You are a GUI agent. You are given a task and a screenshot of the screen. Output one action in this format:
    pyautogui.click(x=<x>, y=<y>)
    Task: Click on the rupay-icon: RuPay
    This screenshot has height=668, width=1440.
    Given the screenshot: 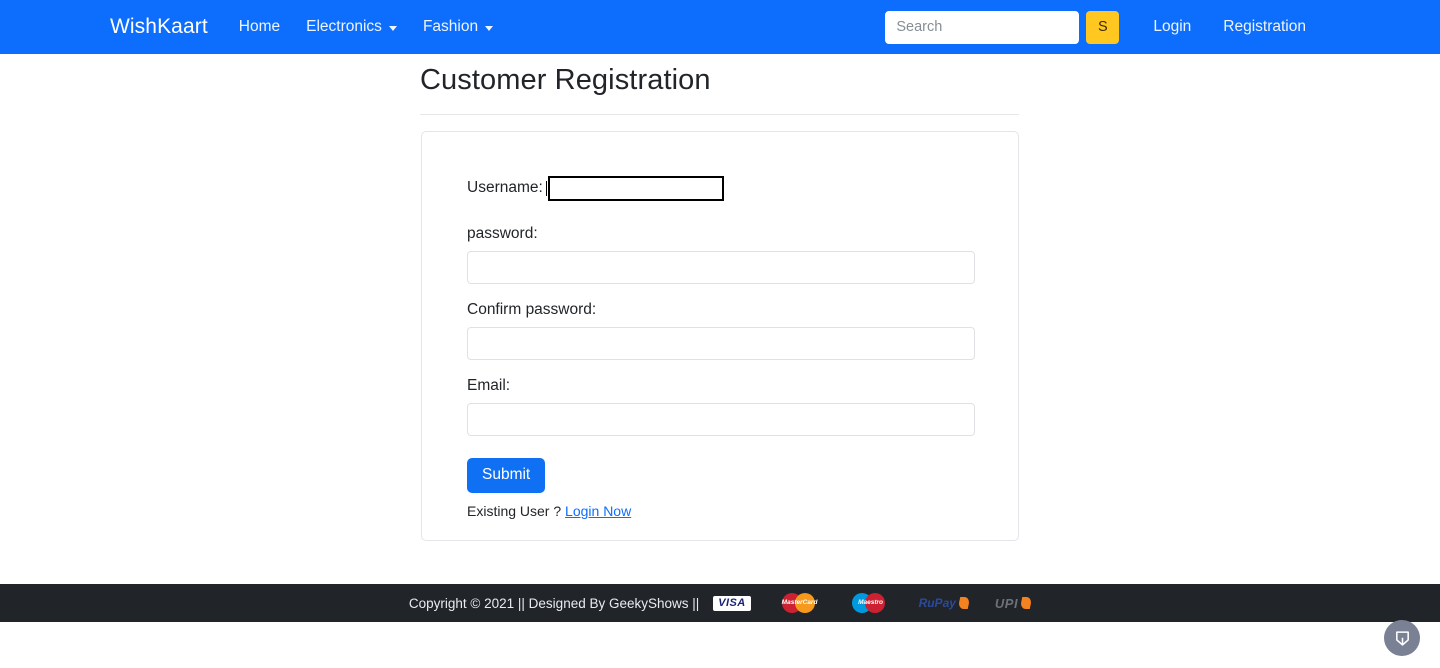 What is the action you would take?
    pyautogui.click(x=944, y=603)
    